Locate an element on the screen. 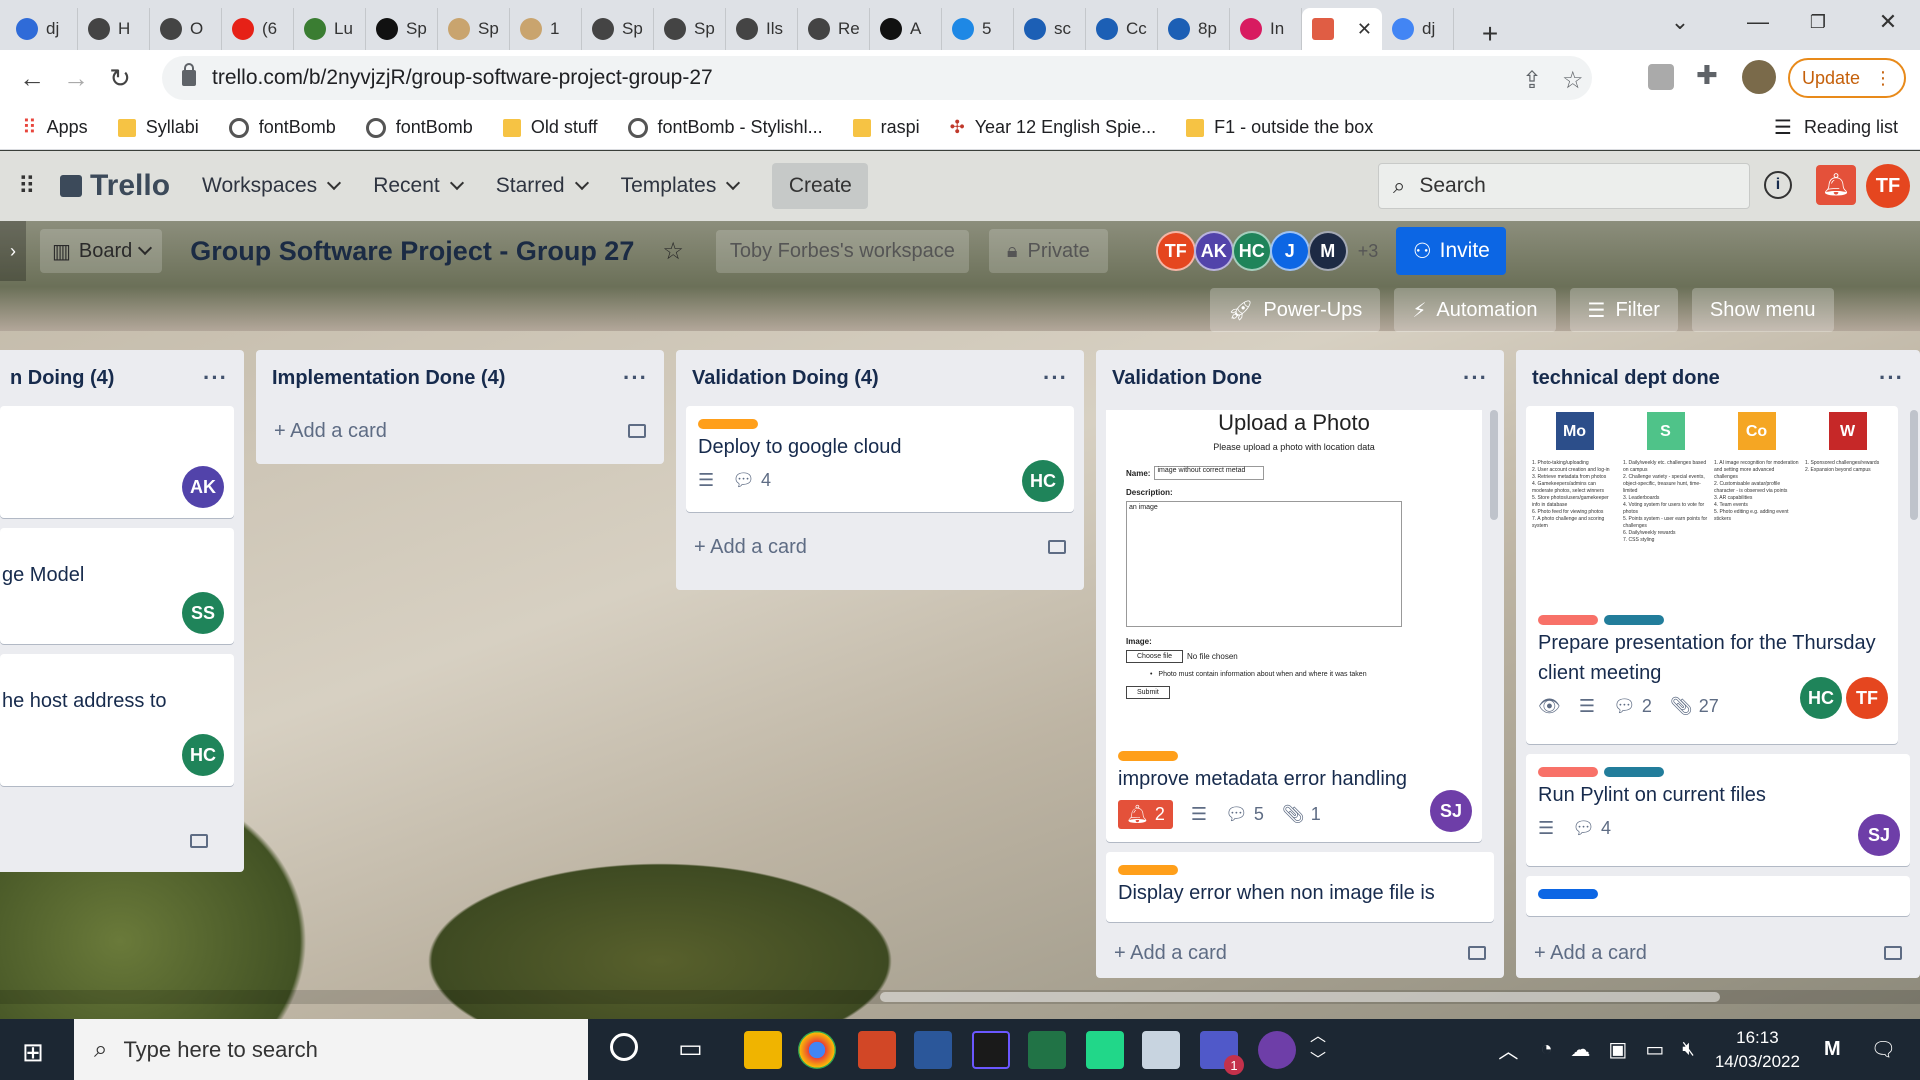  list-title: Validation Done is located at coordinates (1187, 378).